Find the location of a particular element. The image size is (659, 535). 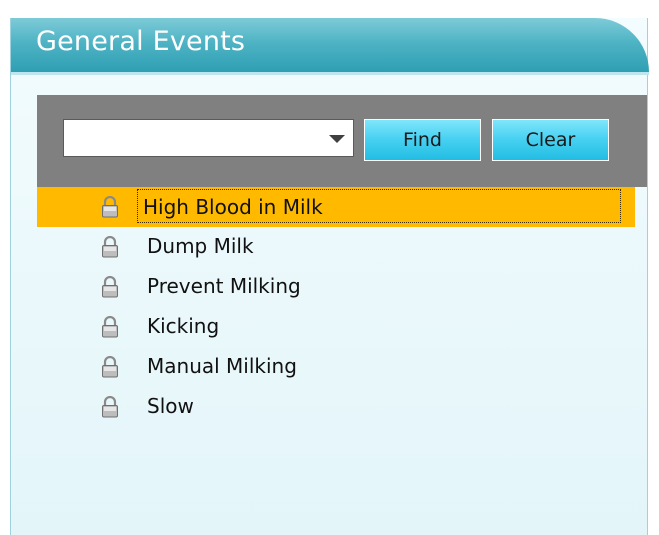

list-item: Dump Milk is located at coordinates (336, 247).